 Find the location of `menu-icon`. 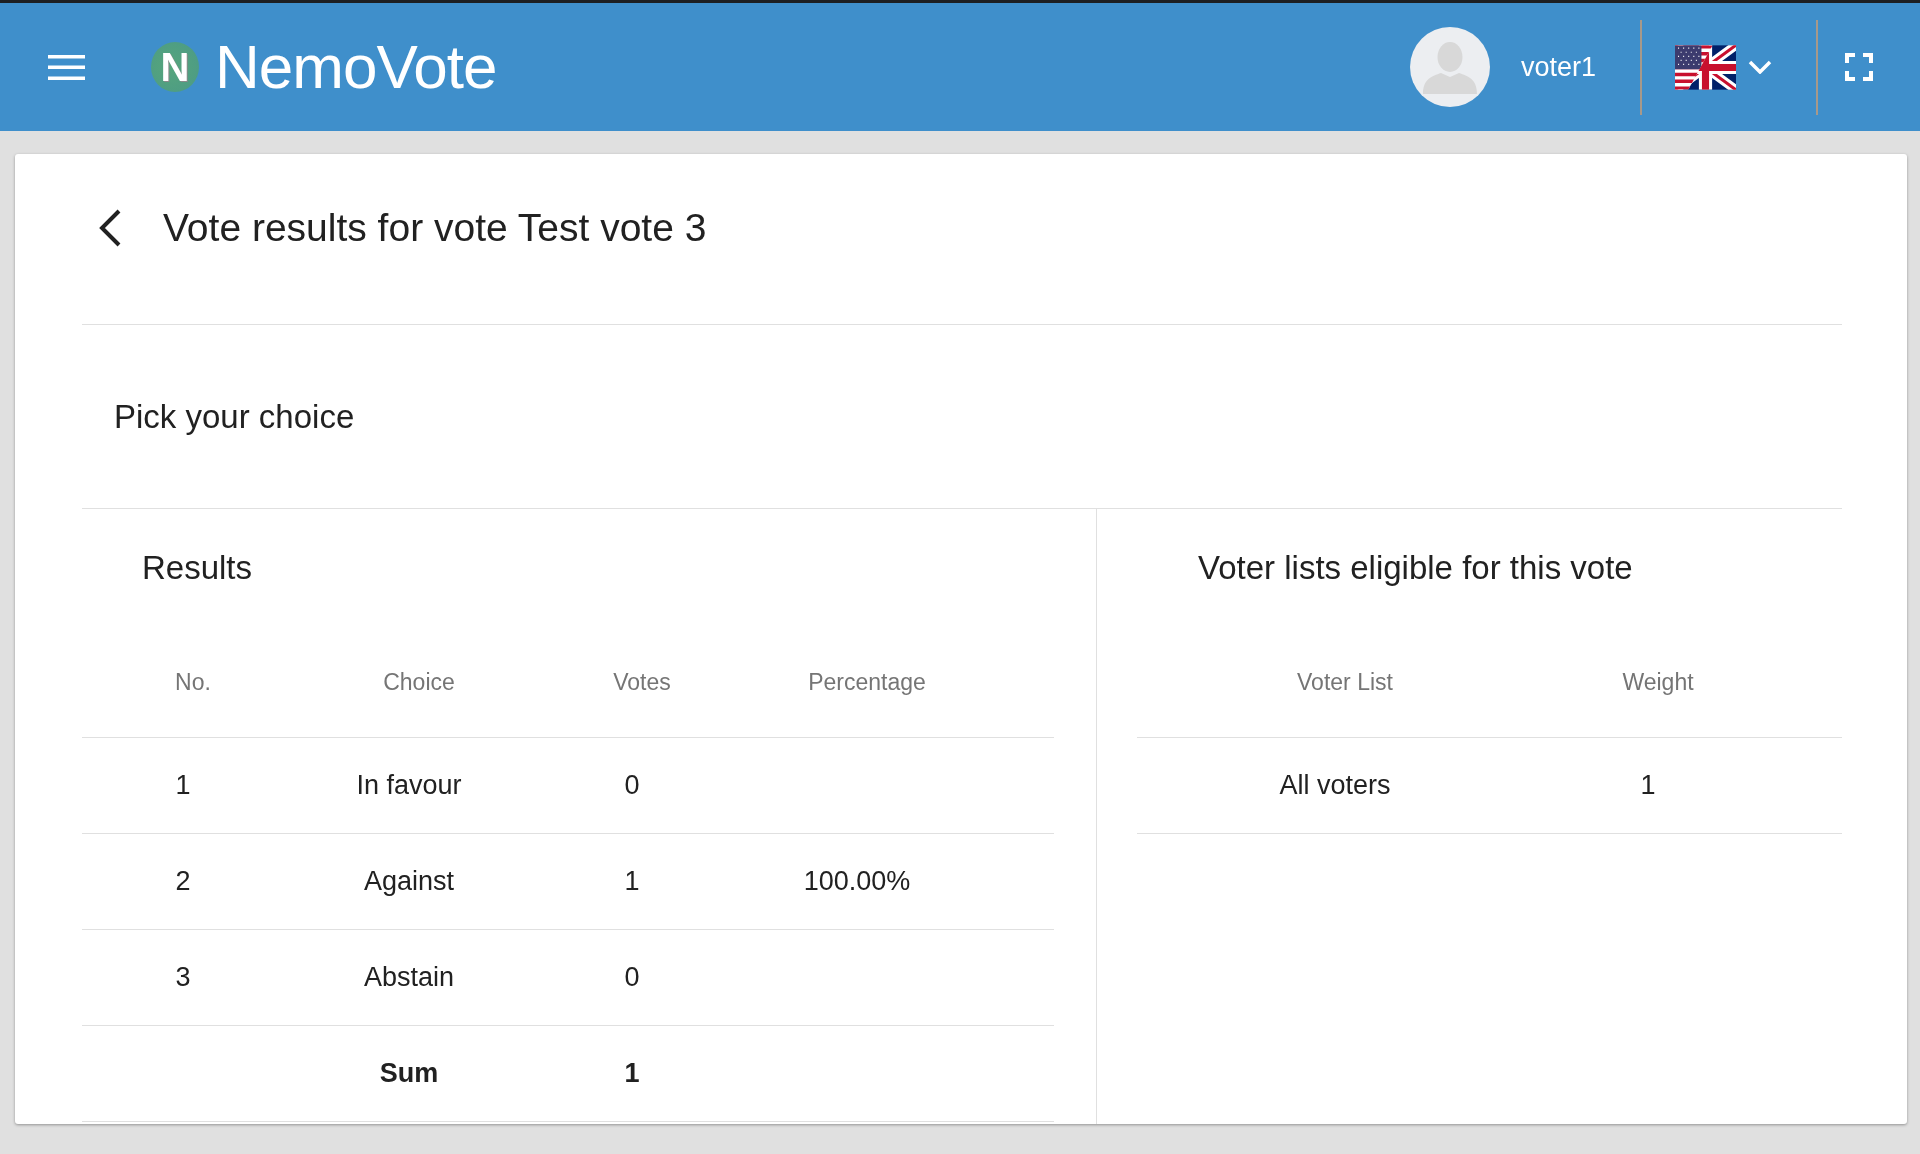

menu-icon is located at coordinates (66, 67).